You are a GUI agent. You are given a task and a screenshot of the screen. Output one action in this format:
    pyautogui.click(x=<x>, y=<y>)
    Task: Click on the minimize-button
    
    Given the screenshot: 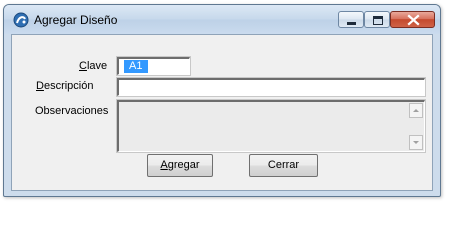 What is the action you would take?
    pyautogui.click(x=351, y=19)
    